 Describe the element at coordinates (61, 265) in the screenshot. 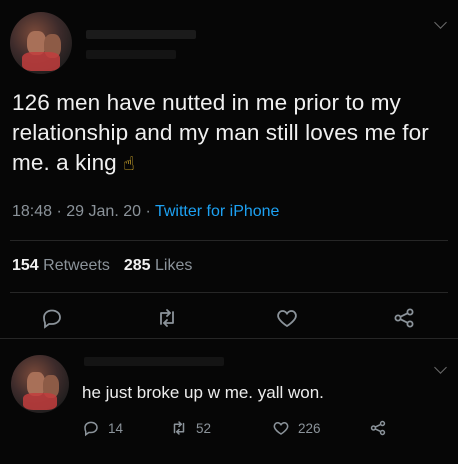

I see `retweets-stat: 154 Retweets` at that location.